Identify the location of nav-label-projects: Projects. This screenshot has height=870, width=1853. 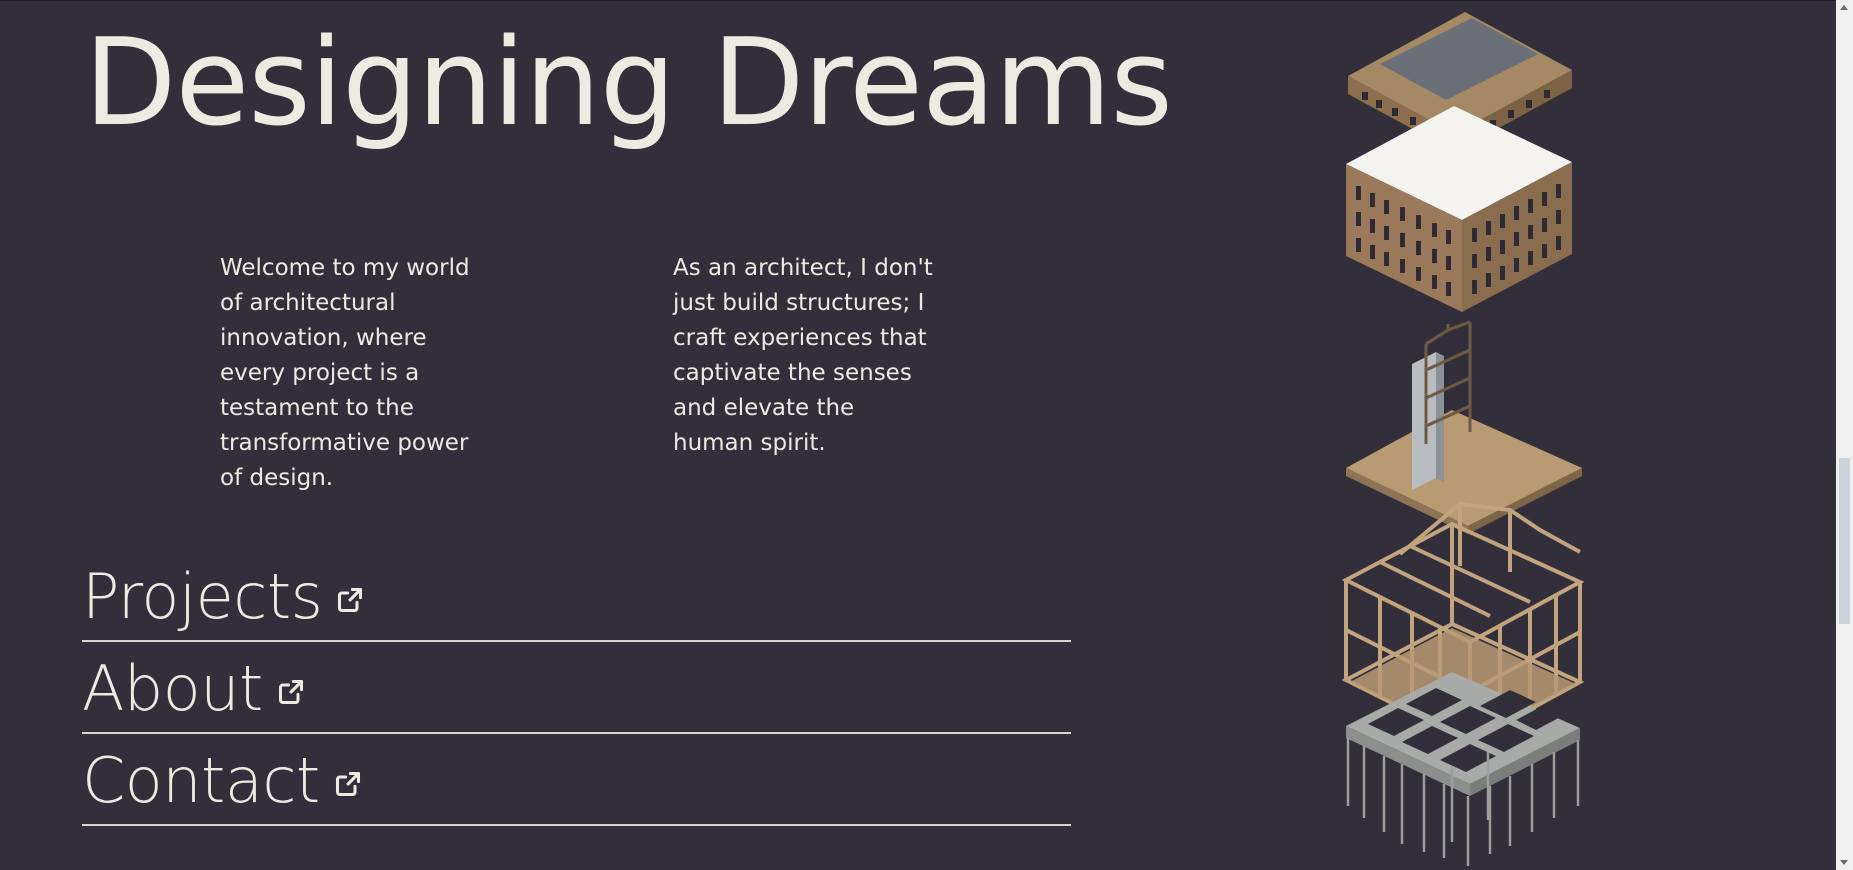
(202, 596).